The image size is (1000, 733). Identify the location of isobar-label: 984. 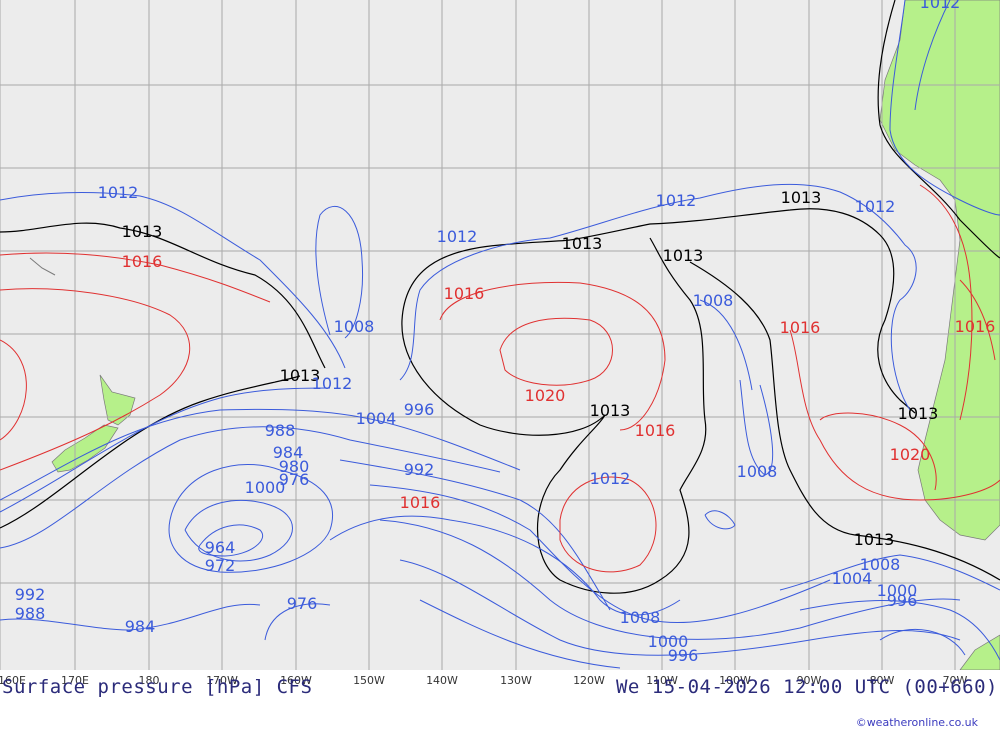
(140, 626).